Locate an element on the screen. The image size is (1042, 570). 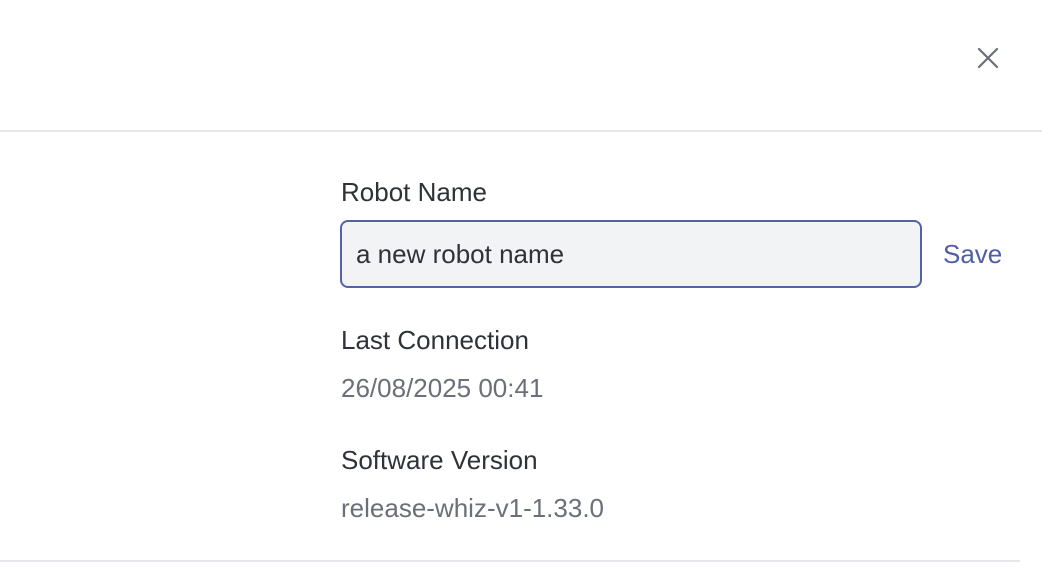
save-button: Save is located at coordinates (972, 254).